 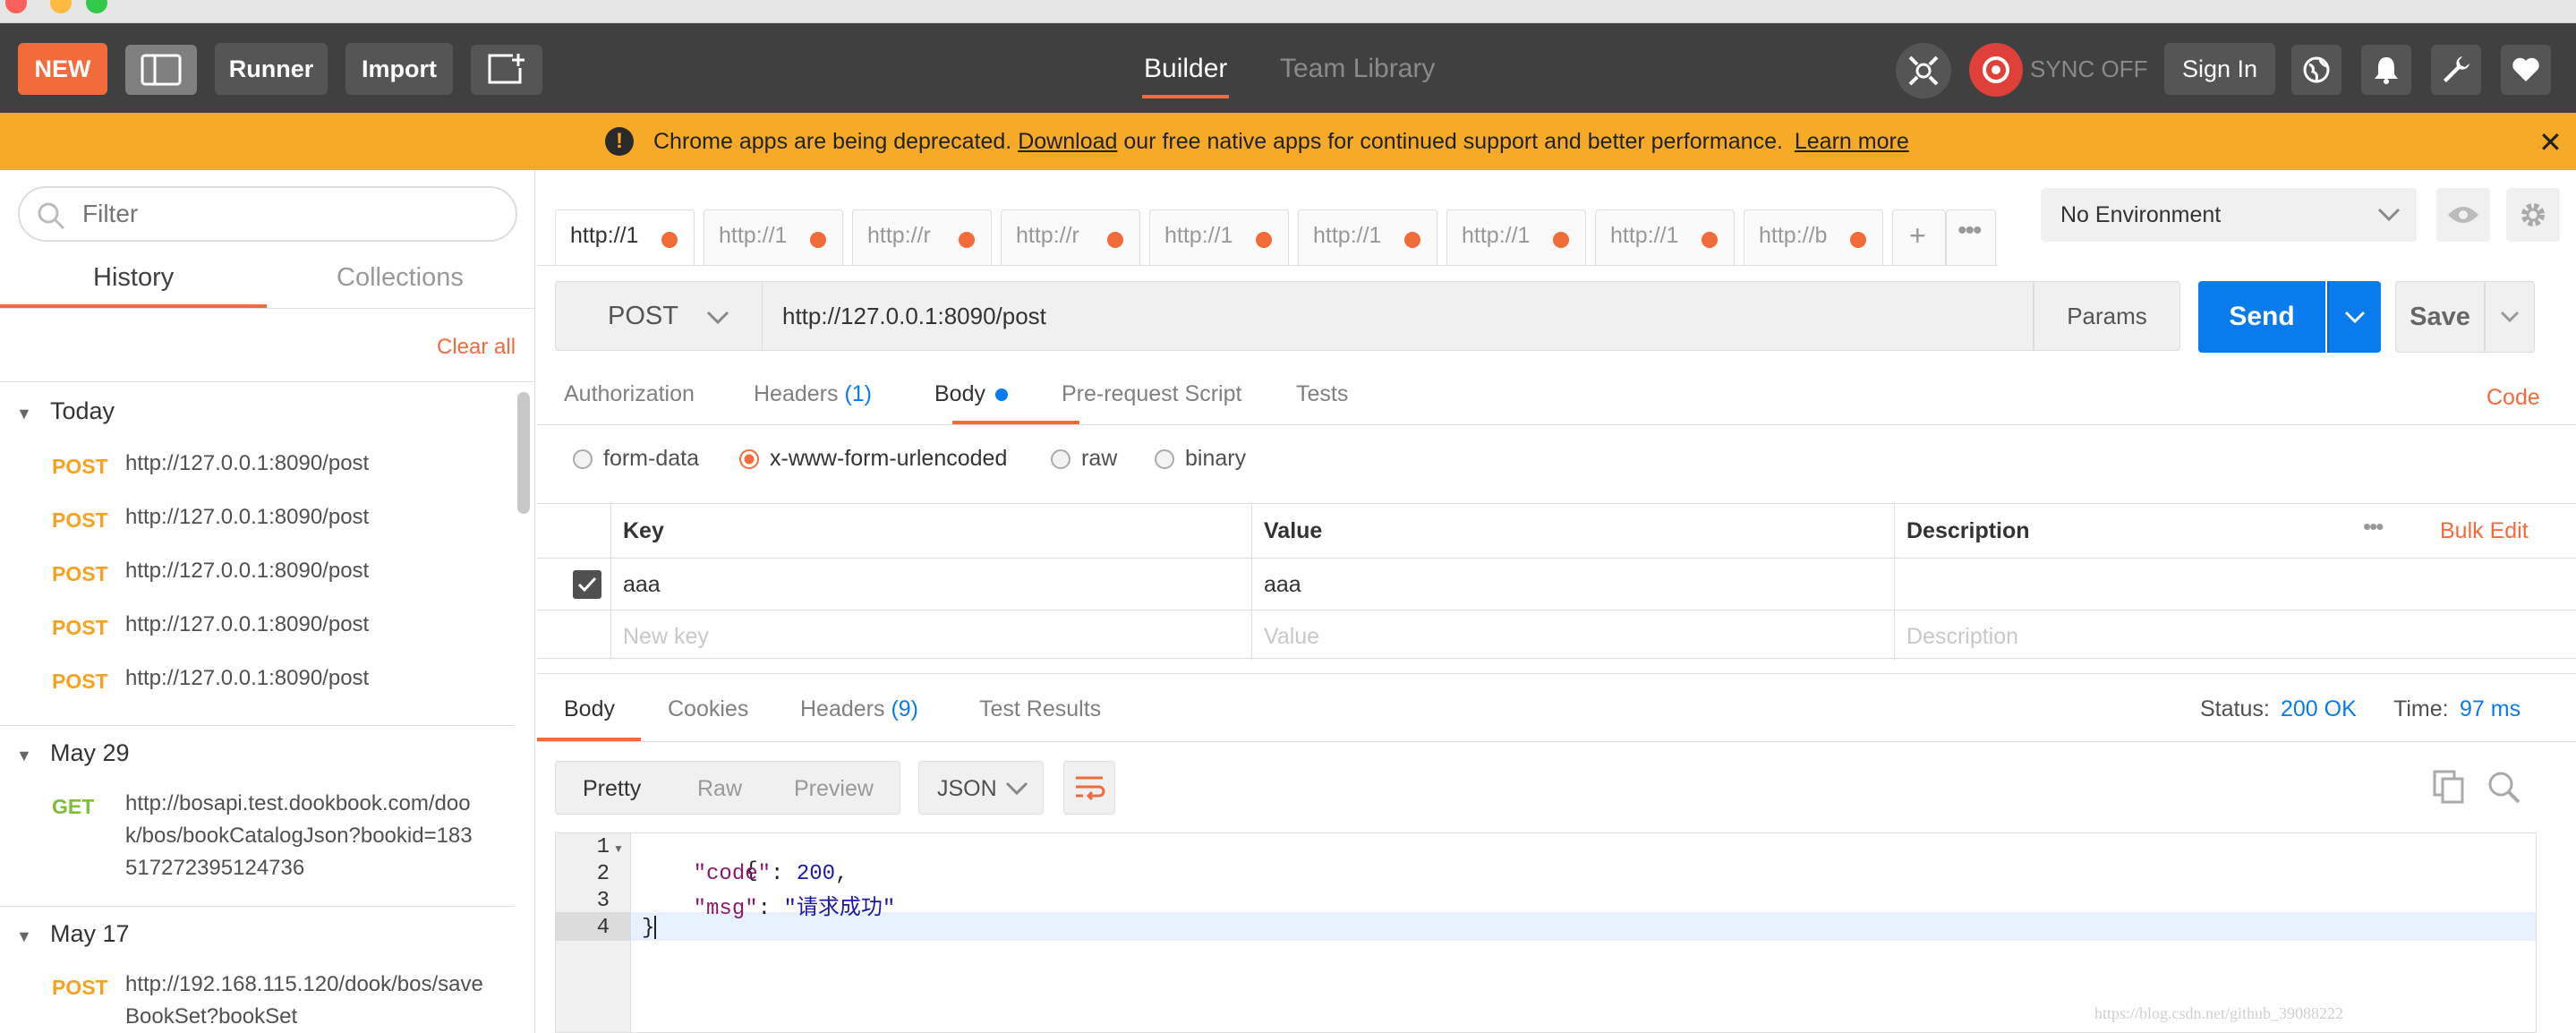 I want to click on group-toggle-today: ▼, so click(x=24, y=414).